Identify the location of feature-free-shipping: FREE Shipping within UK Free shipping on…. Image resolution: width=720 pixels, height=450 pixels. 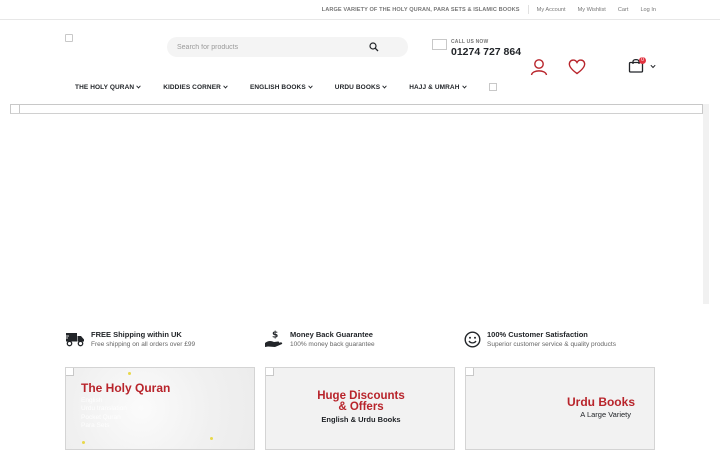
(130, 339).